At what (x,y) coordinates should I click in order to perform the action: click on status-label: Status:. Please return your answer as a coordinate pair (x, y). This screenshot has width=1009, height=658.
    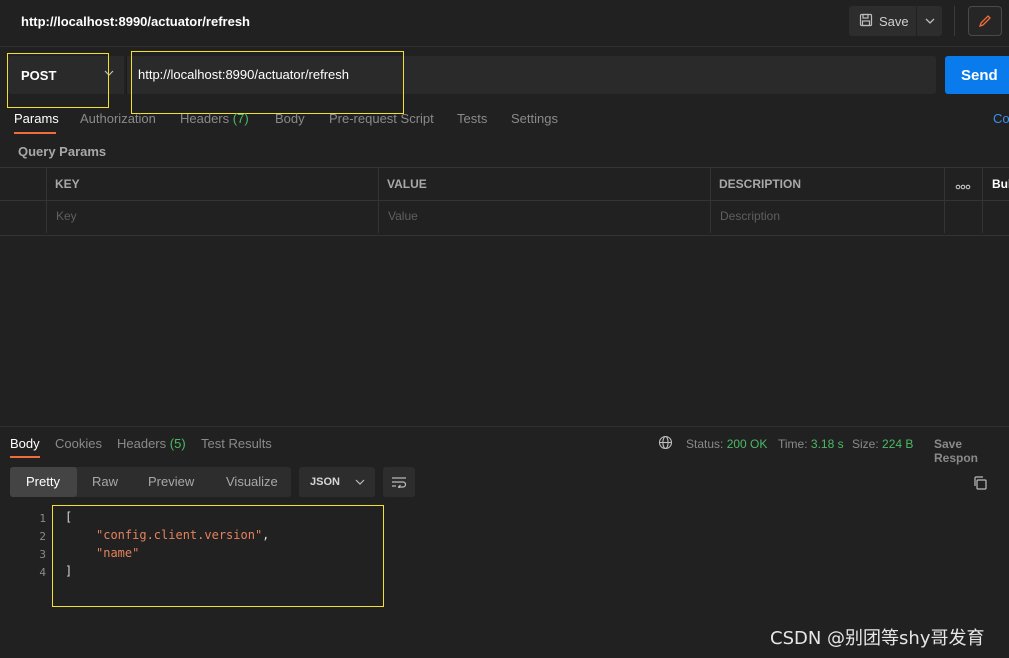
    Looking at the image, I should click on (705, 444).